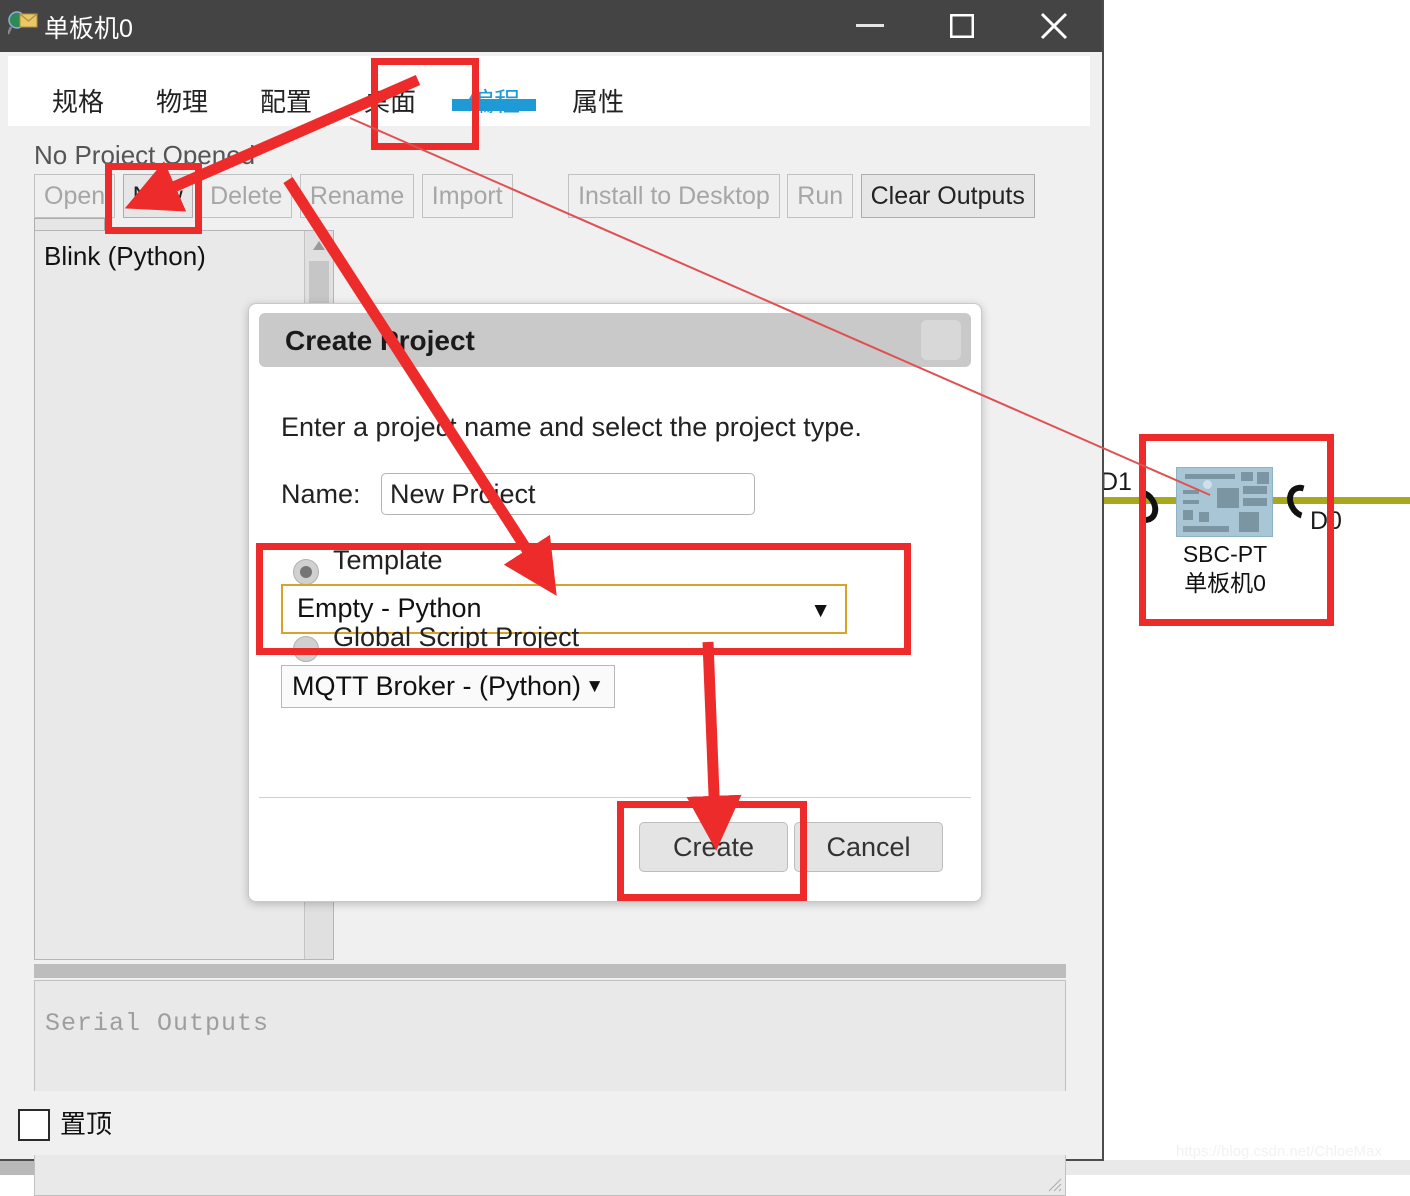 Image resolution: width=1410 pixels, height=1196 pixels. I want to click on tab-config: 配置, so click(286, 87).